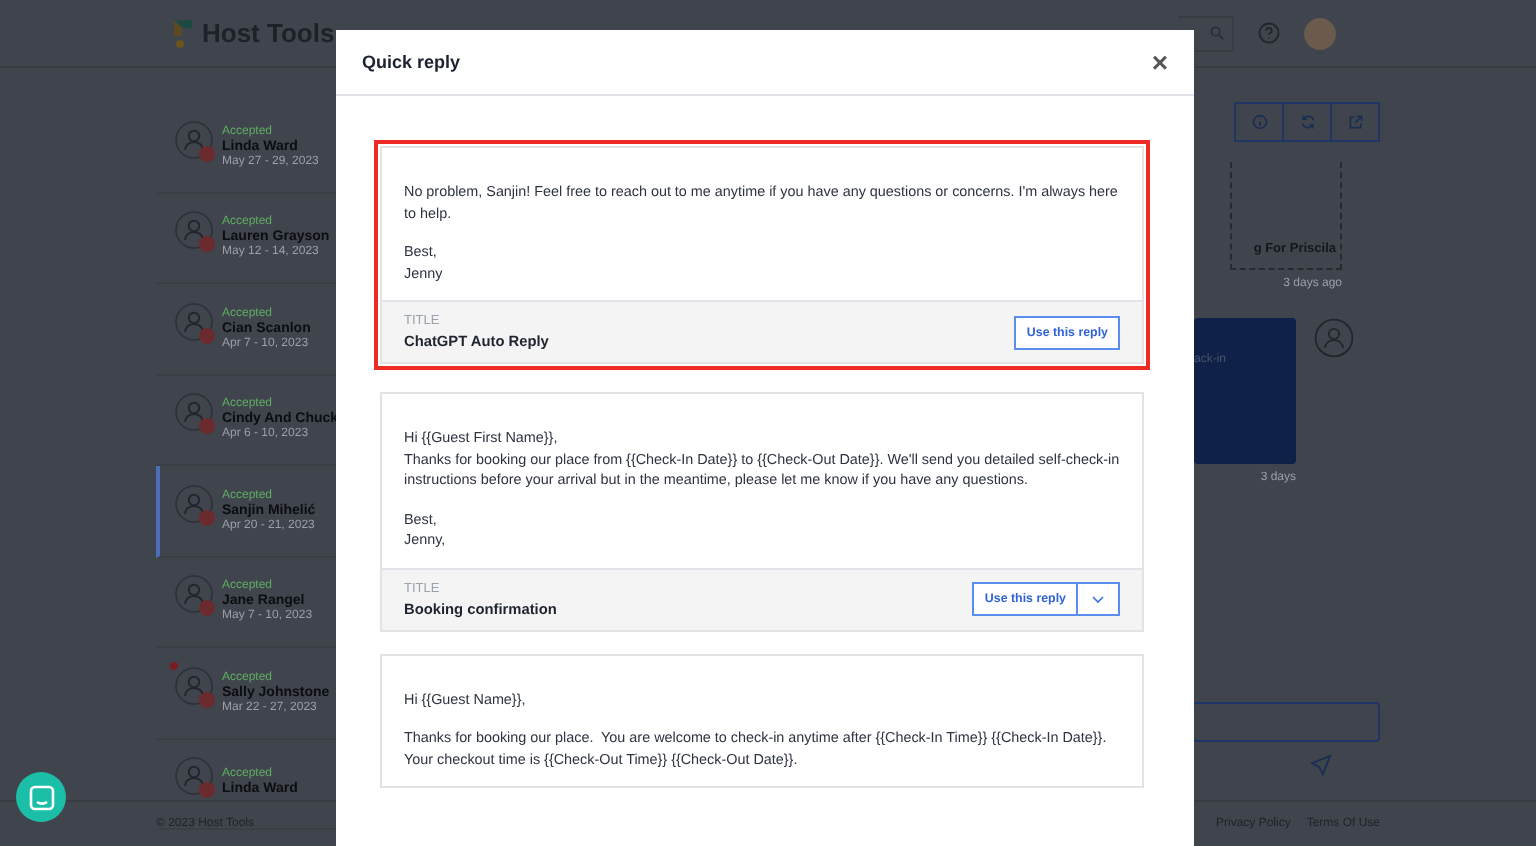  Describe the element at coordinates (1321, 765) in the screenshot. I see `send-icon` at that location.